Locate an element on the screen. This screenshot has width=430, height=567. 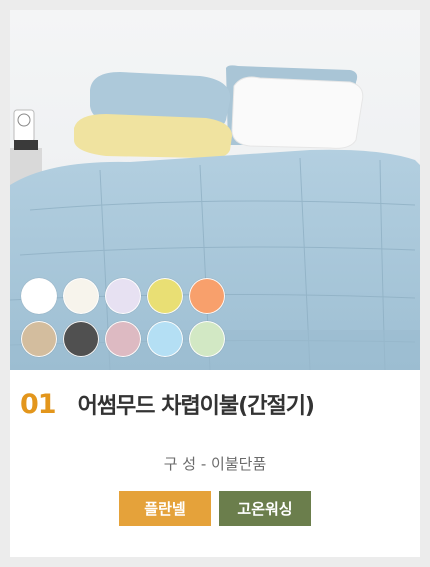
color-swatch-sky-blue is located at coordinates (165, 339).